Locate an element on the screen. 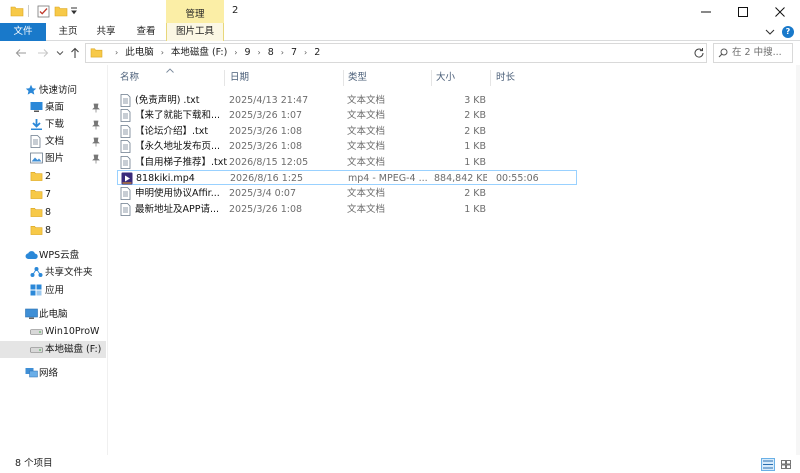 This screenshot has width=800, height=473. file-row: (免责声明) .txt 2025/4/13 21:47 文本文档 3 KB is located at coordinates (347, 100).